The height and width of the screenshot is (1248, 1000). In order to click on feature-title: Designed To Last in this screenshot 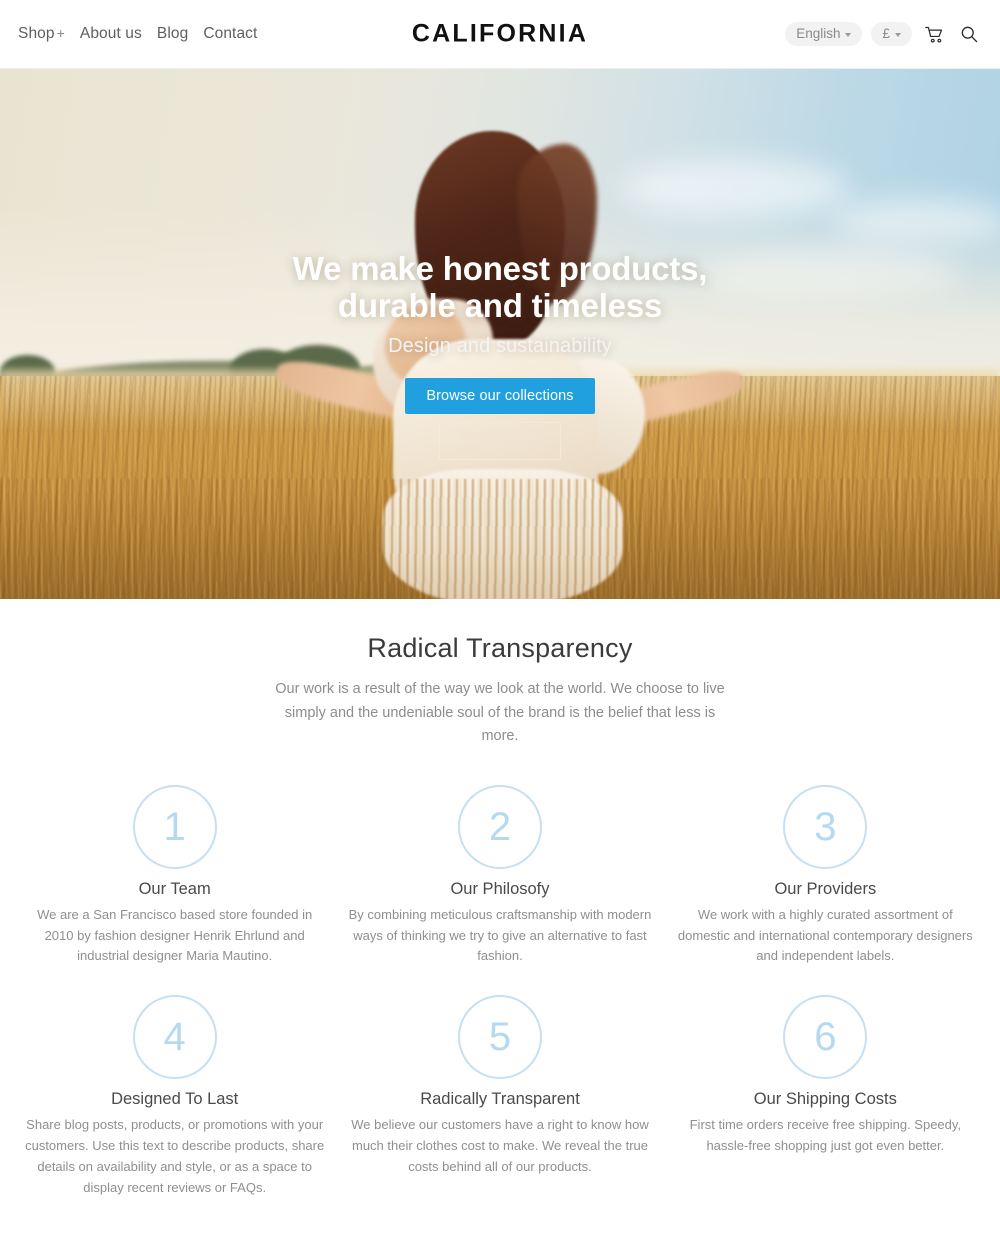, I will do `click(175, 1099)`.